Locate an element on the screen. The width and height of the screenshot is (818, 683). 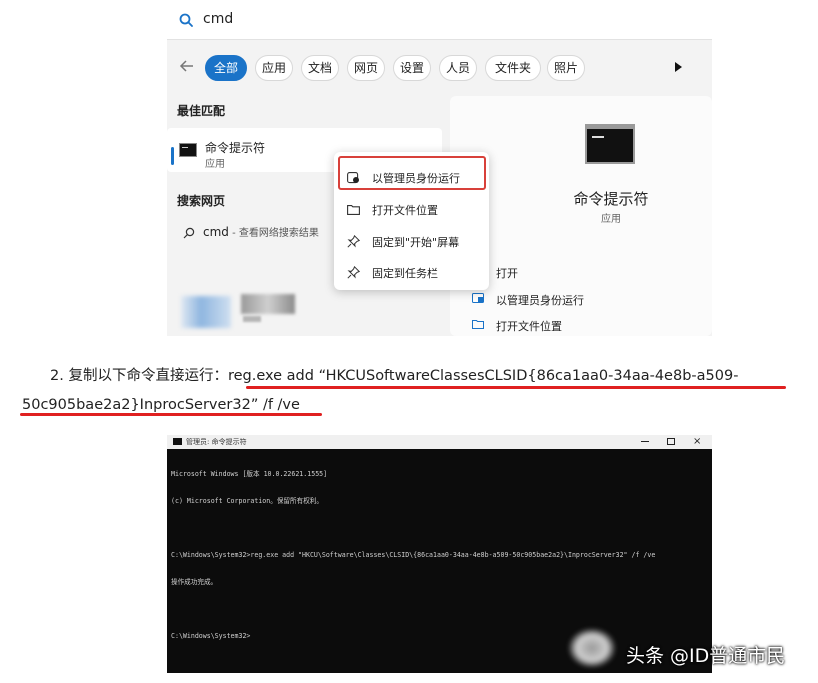
best-match-app-type: 应用 is located at coordinates (215, 164).